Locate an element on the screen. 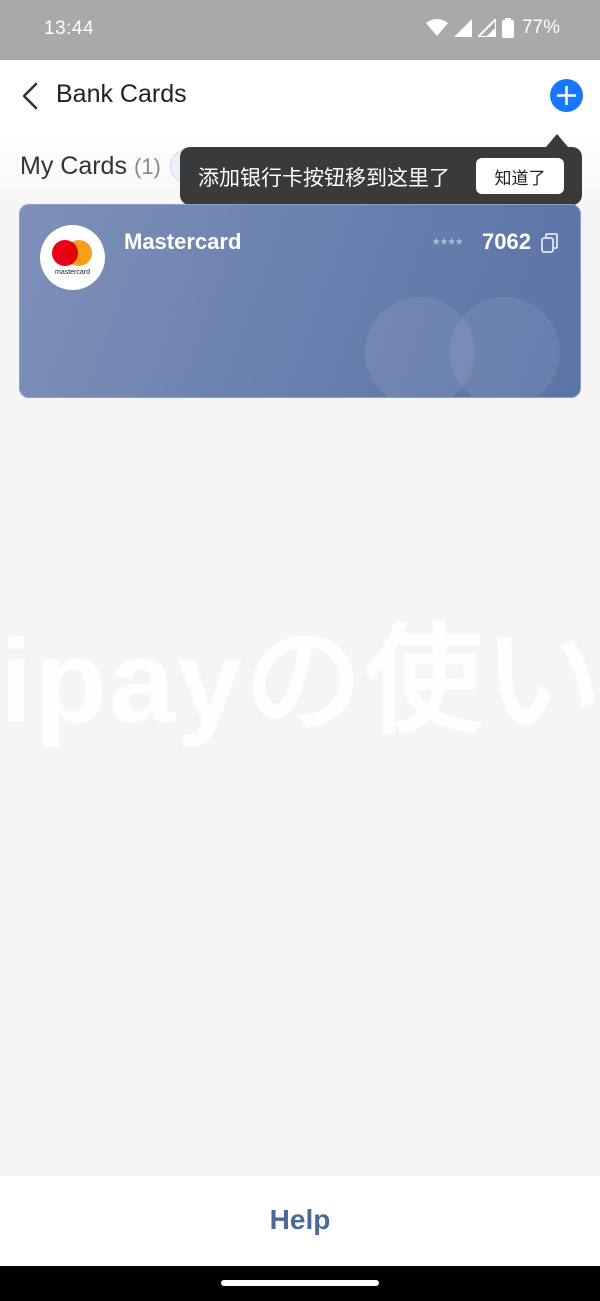 This screenshot has height=1301, width=600. add-button-tooltip: 添加银行卡按钮移到这里了 知道了 is located at coordinates (381, 176).